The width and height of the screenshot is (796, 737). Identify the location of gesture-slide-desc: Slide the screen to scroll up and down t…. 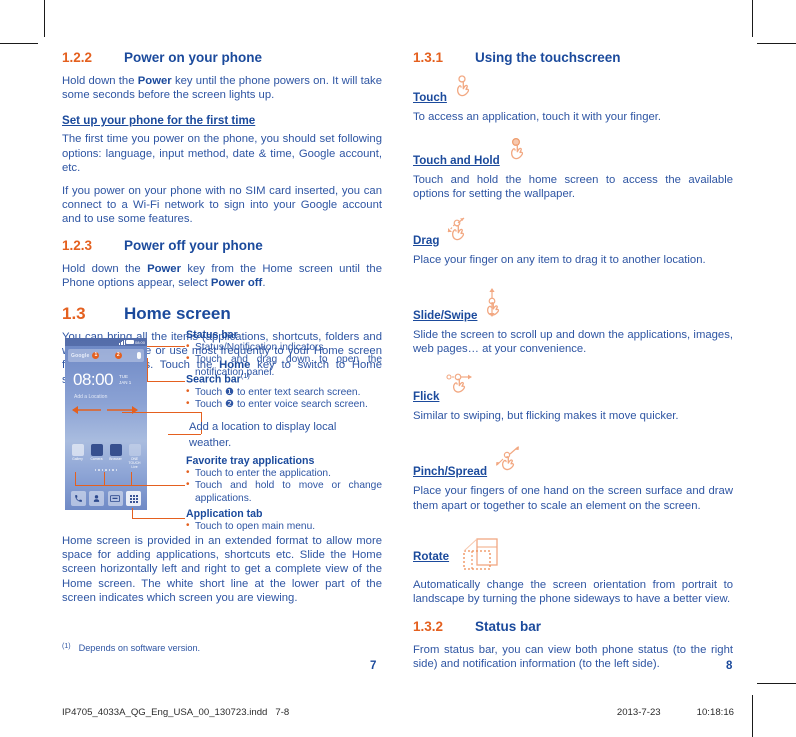
(573, 342).